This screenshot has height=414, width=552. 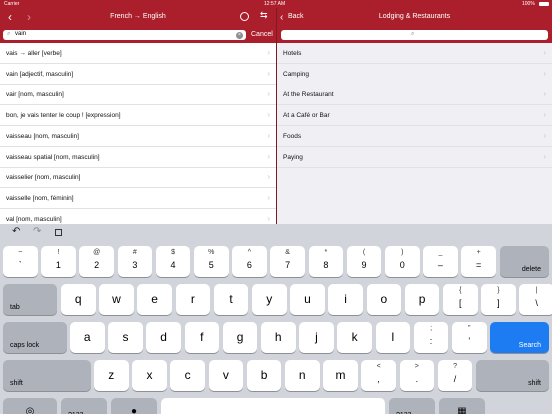 I want to click on tab-key: tab, so click(x=30, y=299).